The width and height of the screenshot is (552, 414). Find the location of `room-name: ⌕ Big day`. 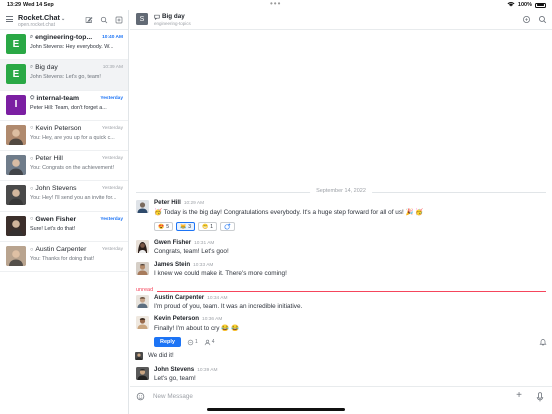

room-name: ⌕ Big day is located at coordinates (44, 68).